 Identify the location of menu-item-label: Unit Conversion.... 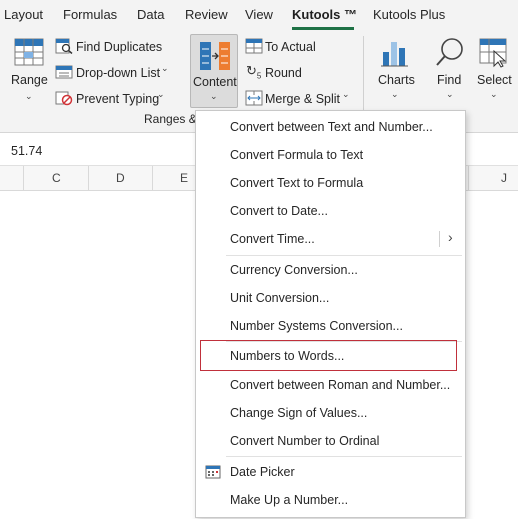
(280, 298).